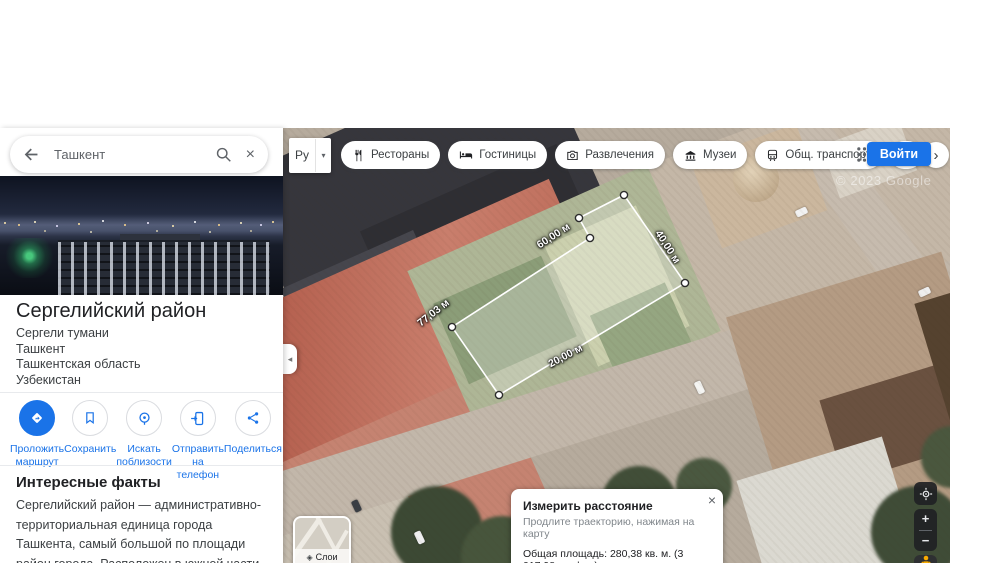  Describe the element at coordinates (37, 418) in the screenshot. I see `directions-icon` at that location.